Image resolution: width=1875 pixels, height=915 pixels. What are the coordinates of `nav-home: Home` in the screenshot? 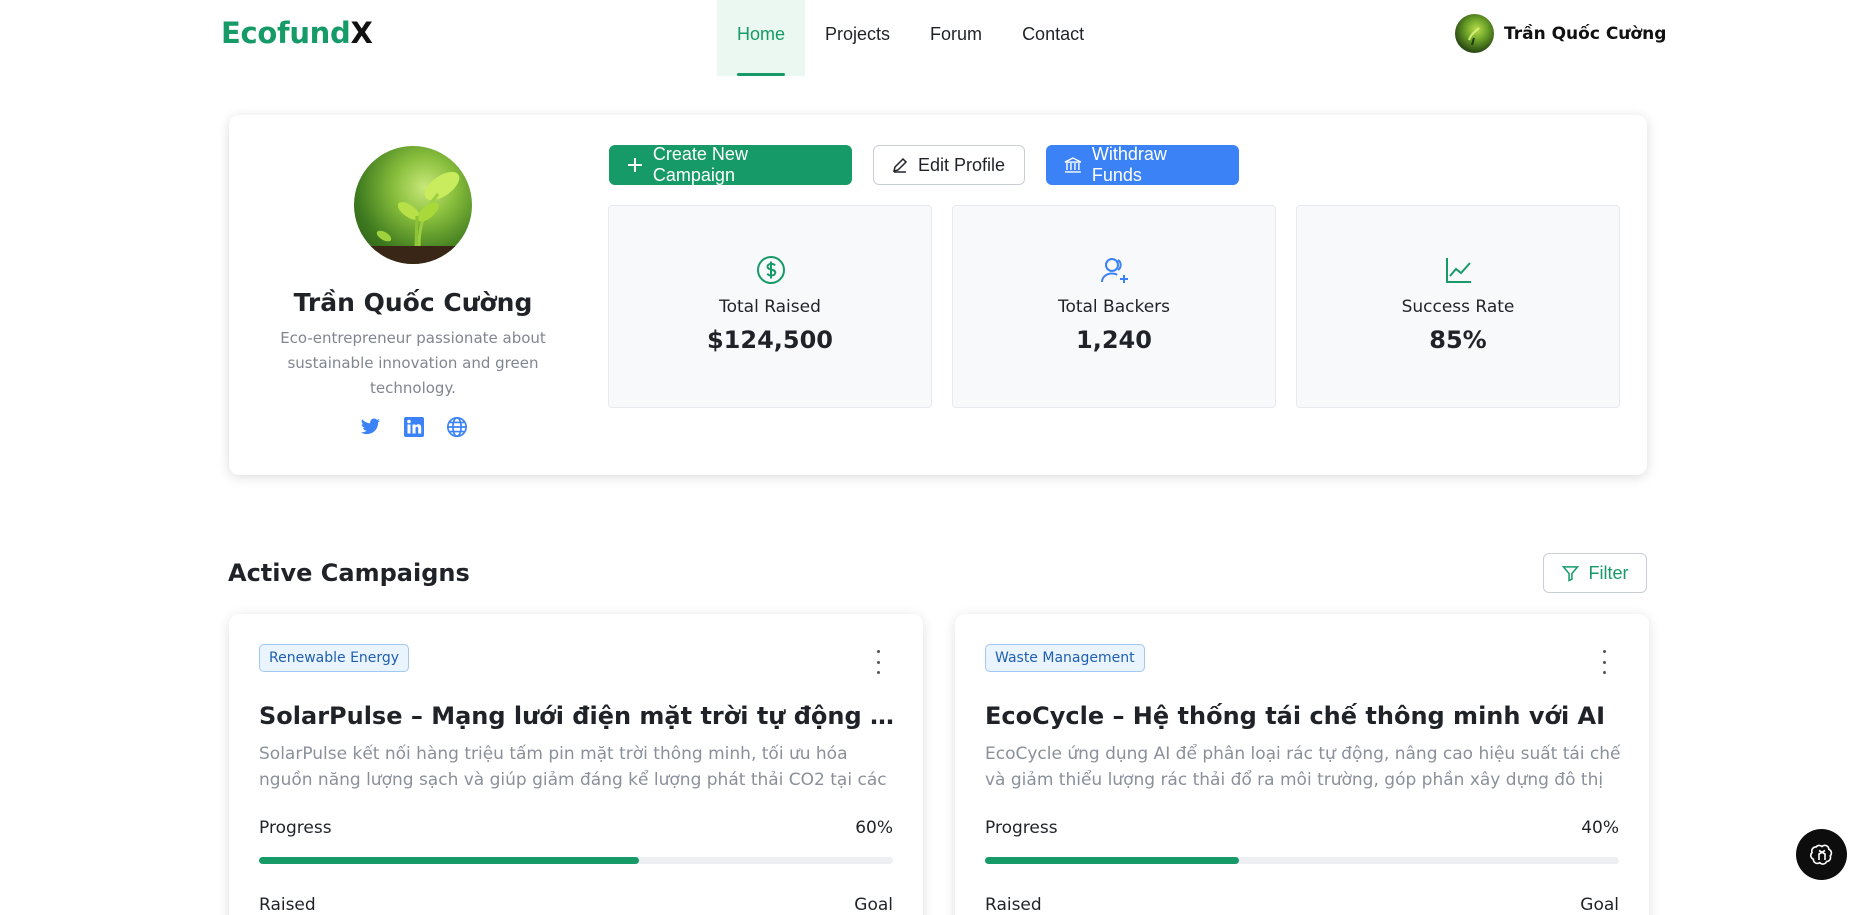 It's located at (761, 38).